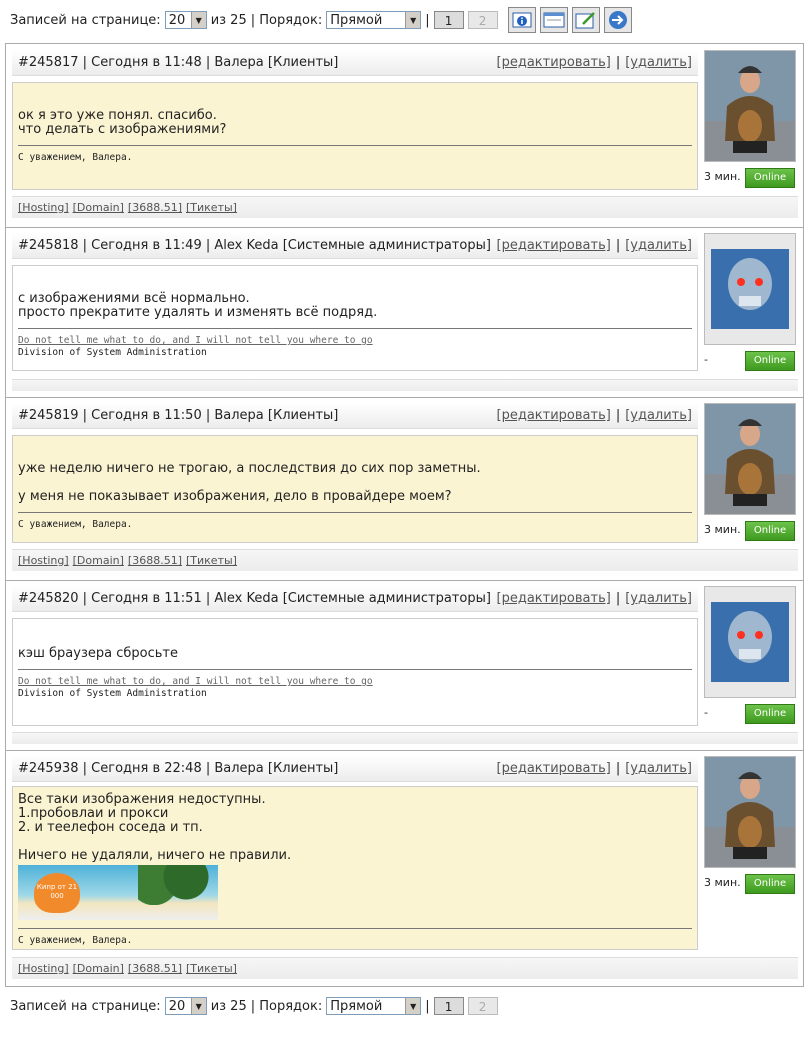 The image size is (809, 1039). Describe the element at coordinates (155, 855) in the screenshot. I see `message-line: Ничего не удаляли, ничего не правили.` at that location.